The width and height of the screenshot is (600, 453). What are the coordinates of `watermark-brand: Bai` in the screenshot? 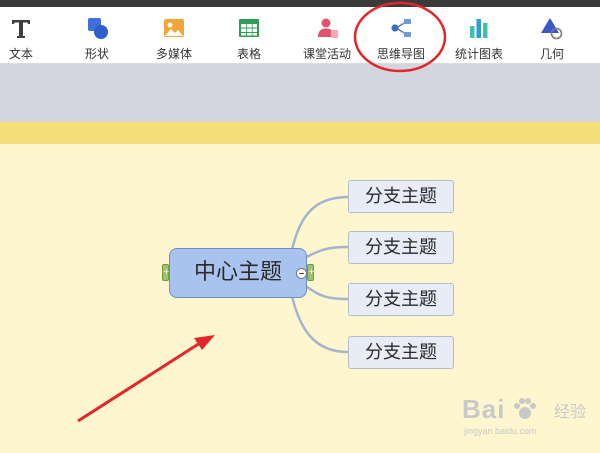 It's located at (484, 409).